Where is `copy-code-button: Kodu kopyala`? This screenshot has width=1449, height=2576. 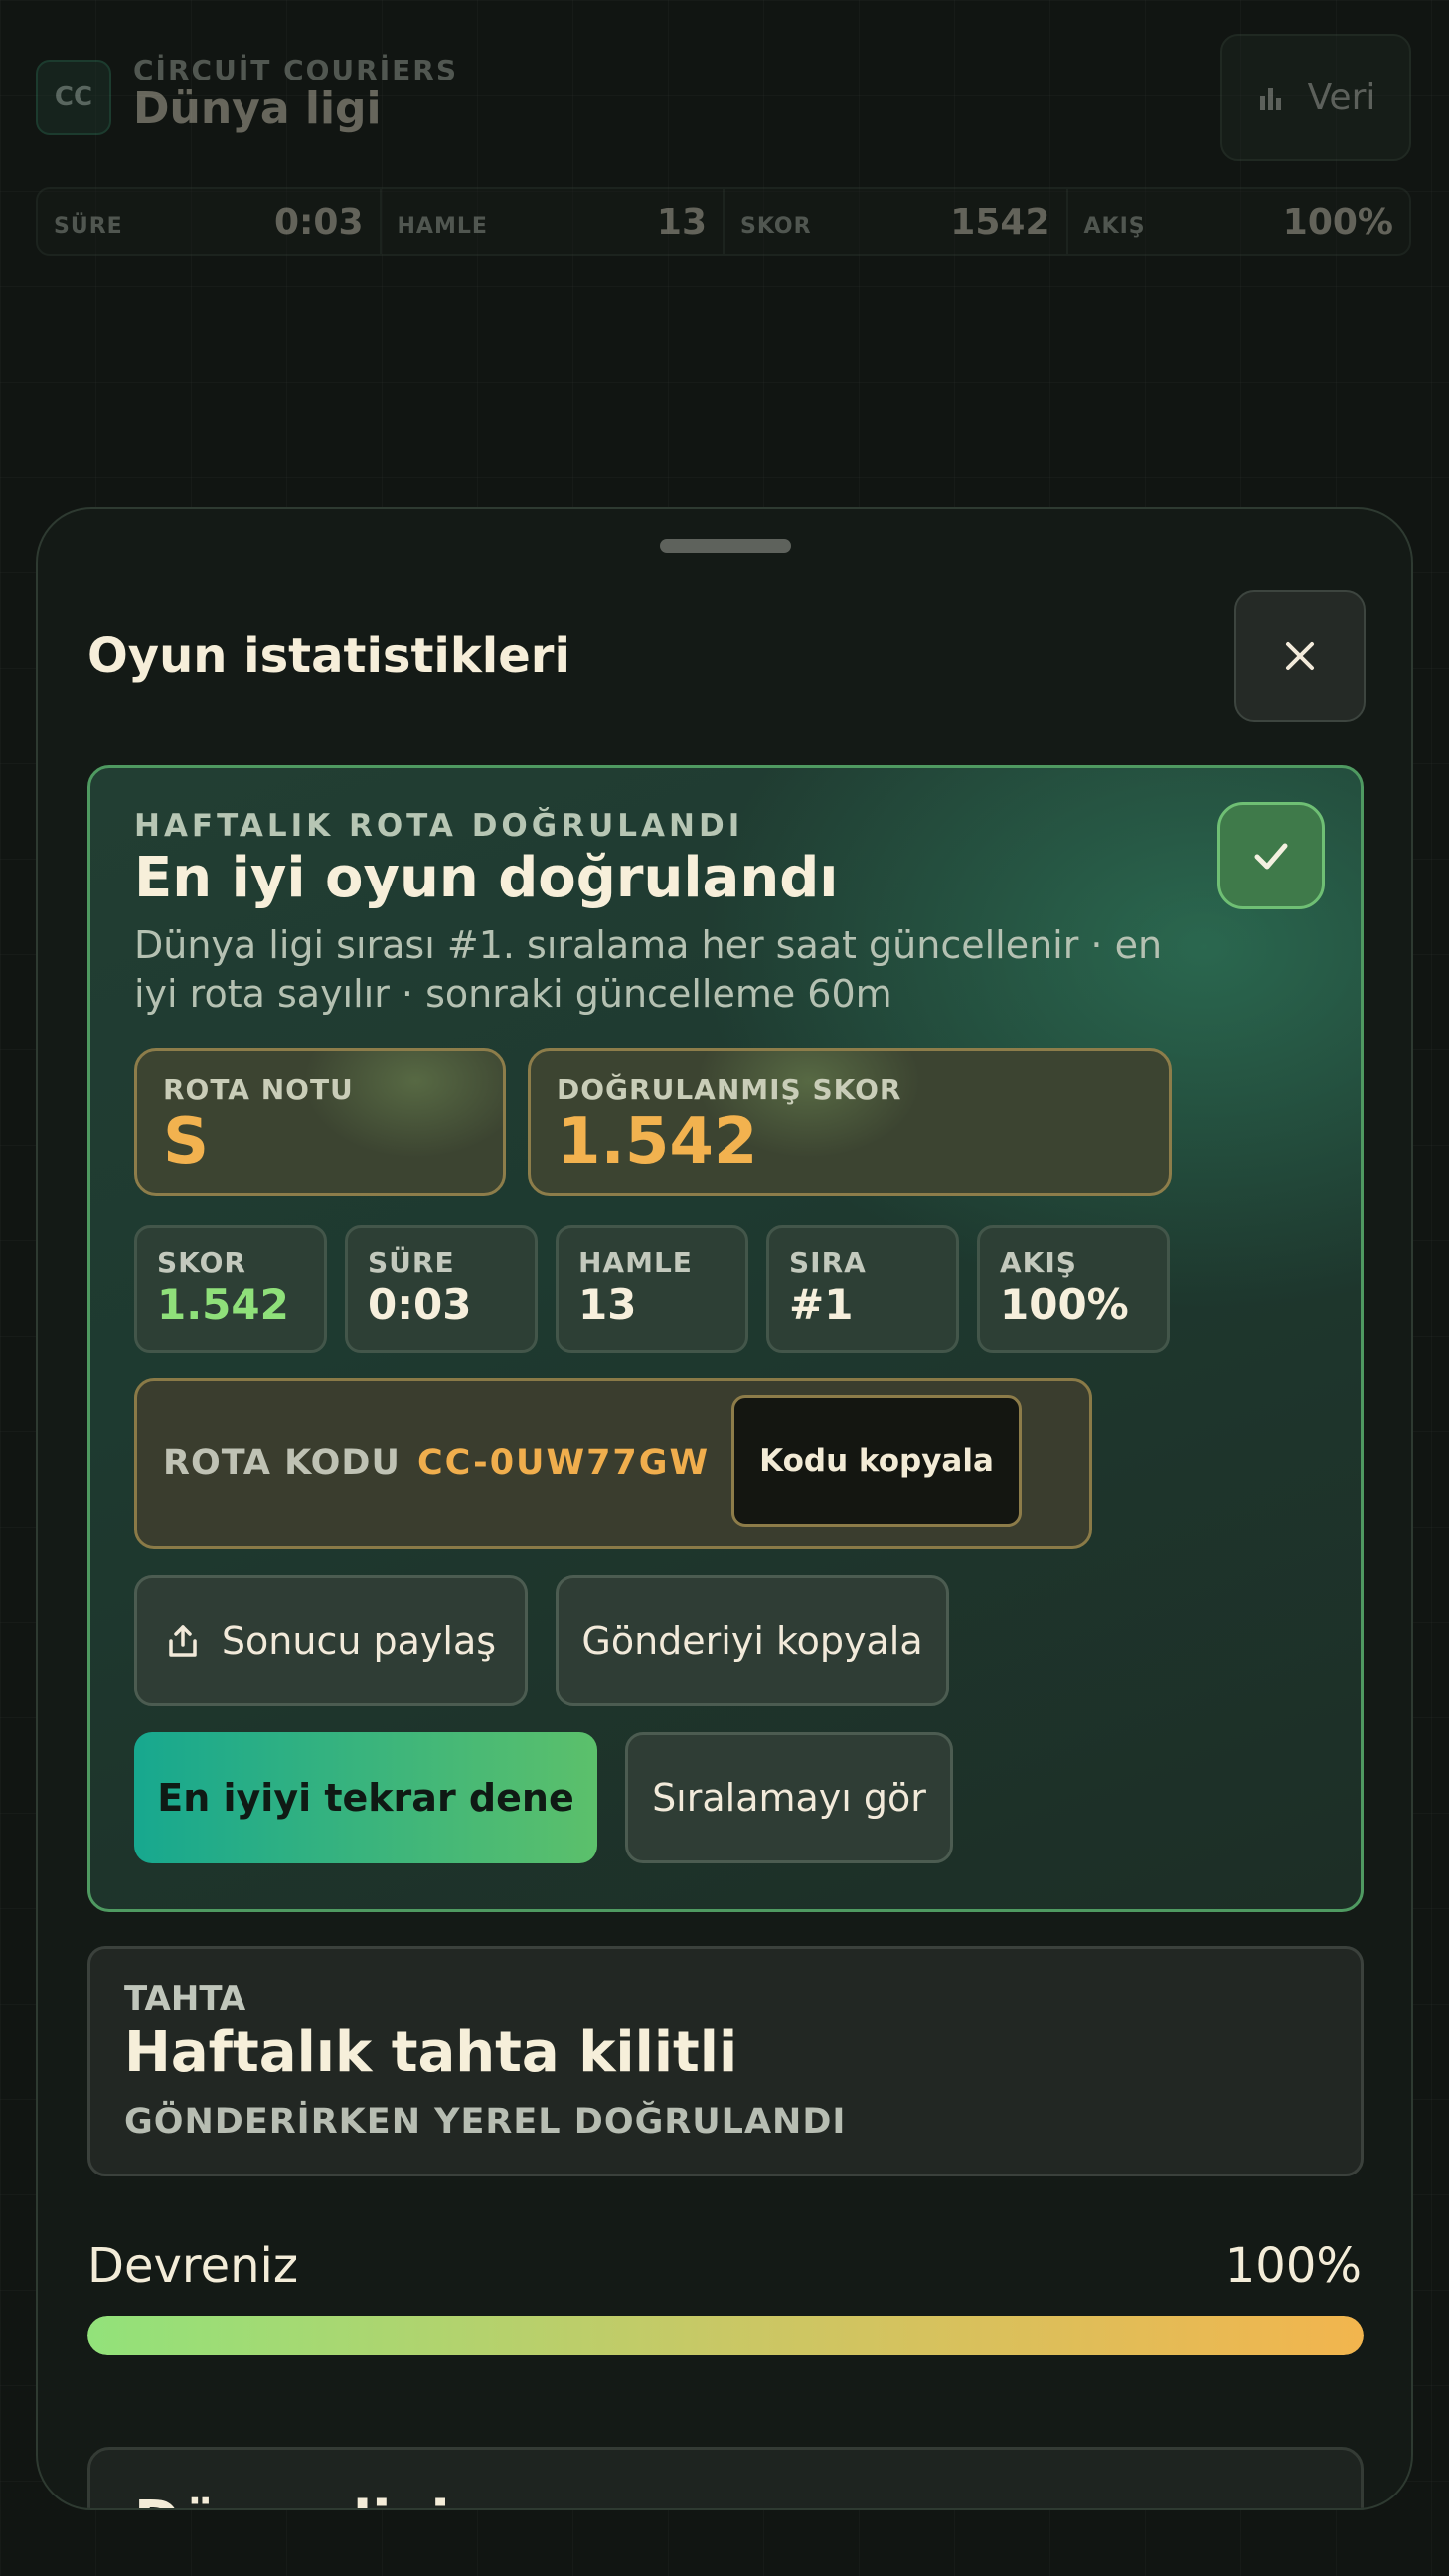
copy-code-button: Kodu kopyala is located at coordinates (876, 1461).